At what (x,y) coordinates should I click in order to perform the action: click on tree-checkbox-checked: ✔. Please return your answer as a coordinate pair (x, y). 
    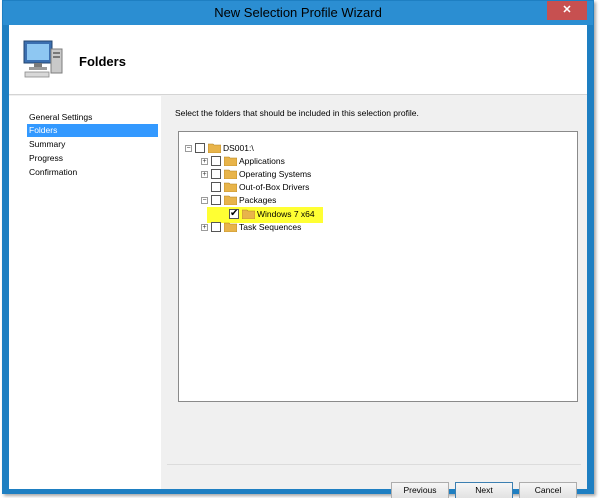
    Looking at the image, I should click on (234, 214).